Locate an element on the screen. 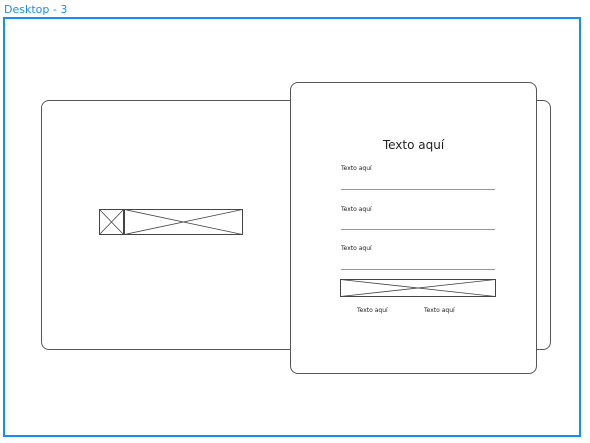  image-placeholder-wide is located at coordinates (183, 222).